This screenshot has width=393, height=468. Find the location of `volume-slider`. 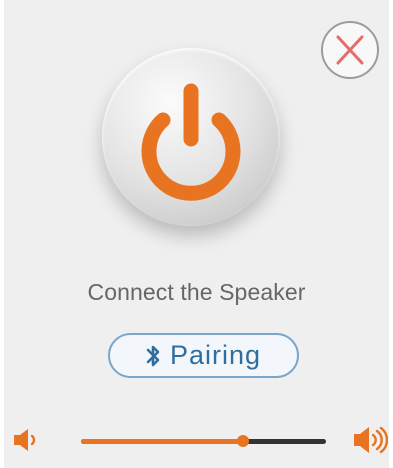

volume-slider is located at coordinates (203, 441).